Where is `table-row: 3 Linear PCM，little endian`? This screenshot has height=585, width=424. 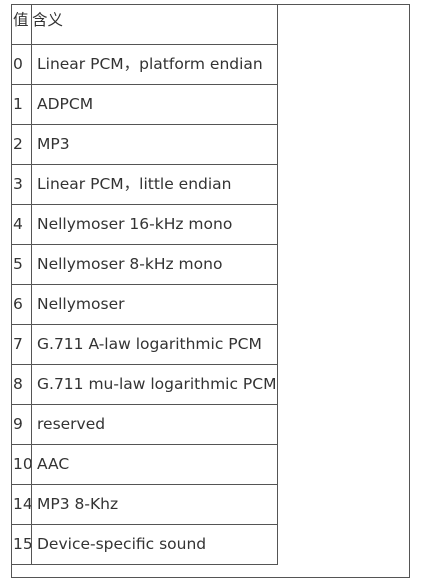 table-row: 3 Linear PCM，little endian is located at coordinates (144, 184).